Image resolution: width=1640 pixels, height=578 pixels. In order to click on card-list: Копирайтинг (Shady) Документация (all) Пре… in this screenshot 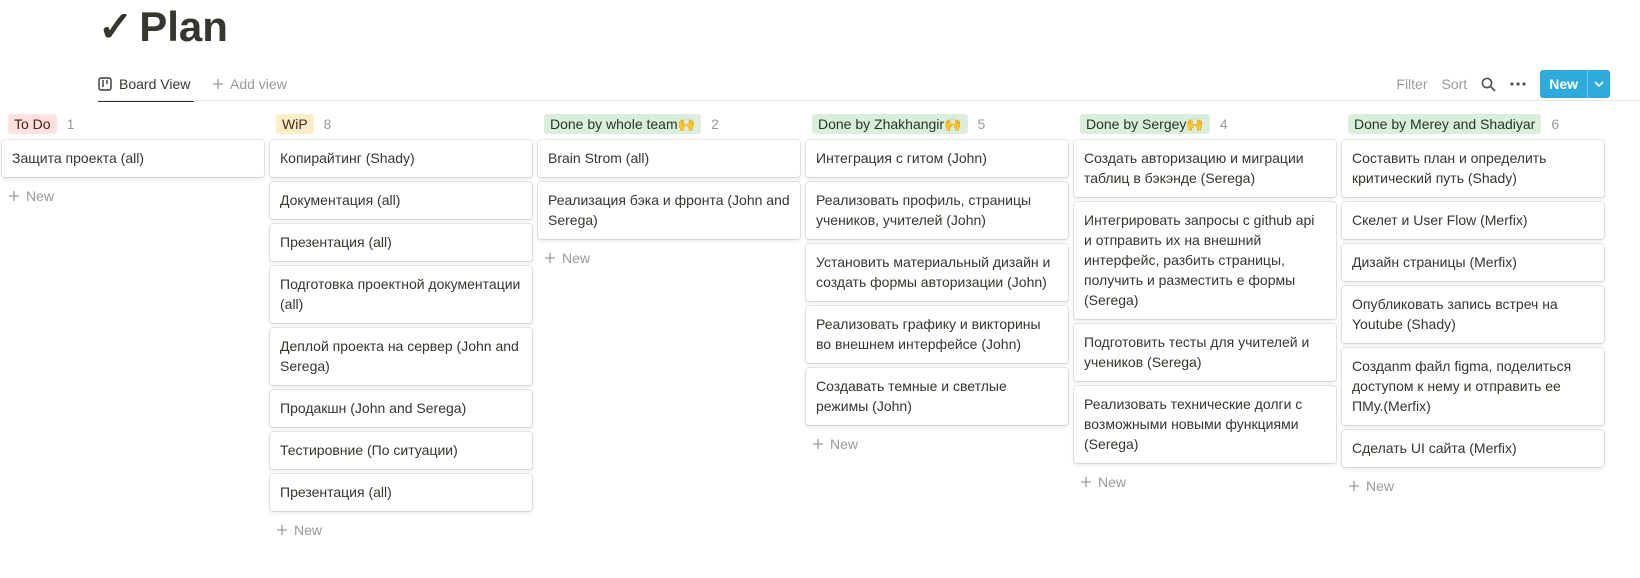, I will do `click(401, 325)`.